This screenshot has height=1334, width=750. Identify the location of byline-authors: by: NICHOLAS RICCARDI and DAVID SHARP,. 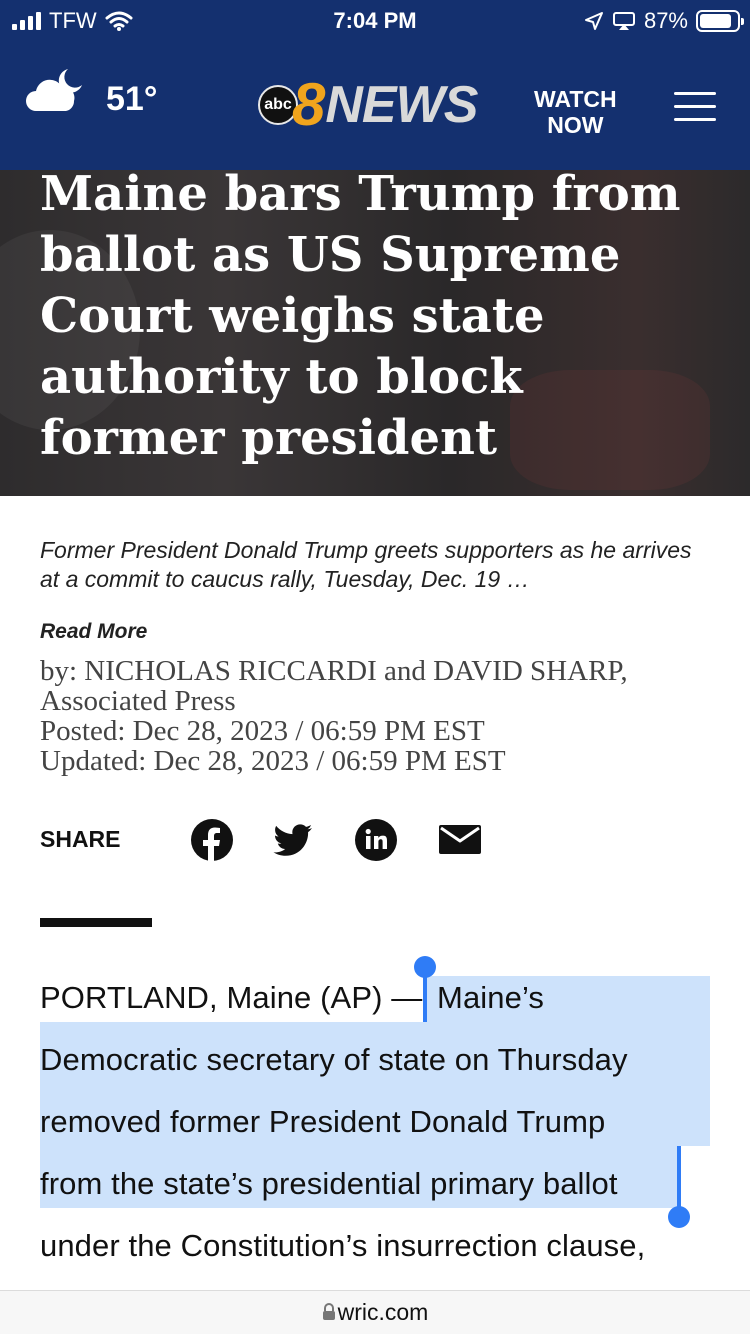
(334, 671).